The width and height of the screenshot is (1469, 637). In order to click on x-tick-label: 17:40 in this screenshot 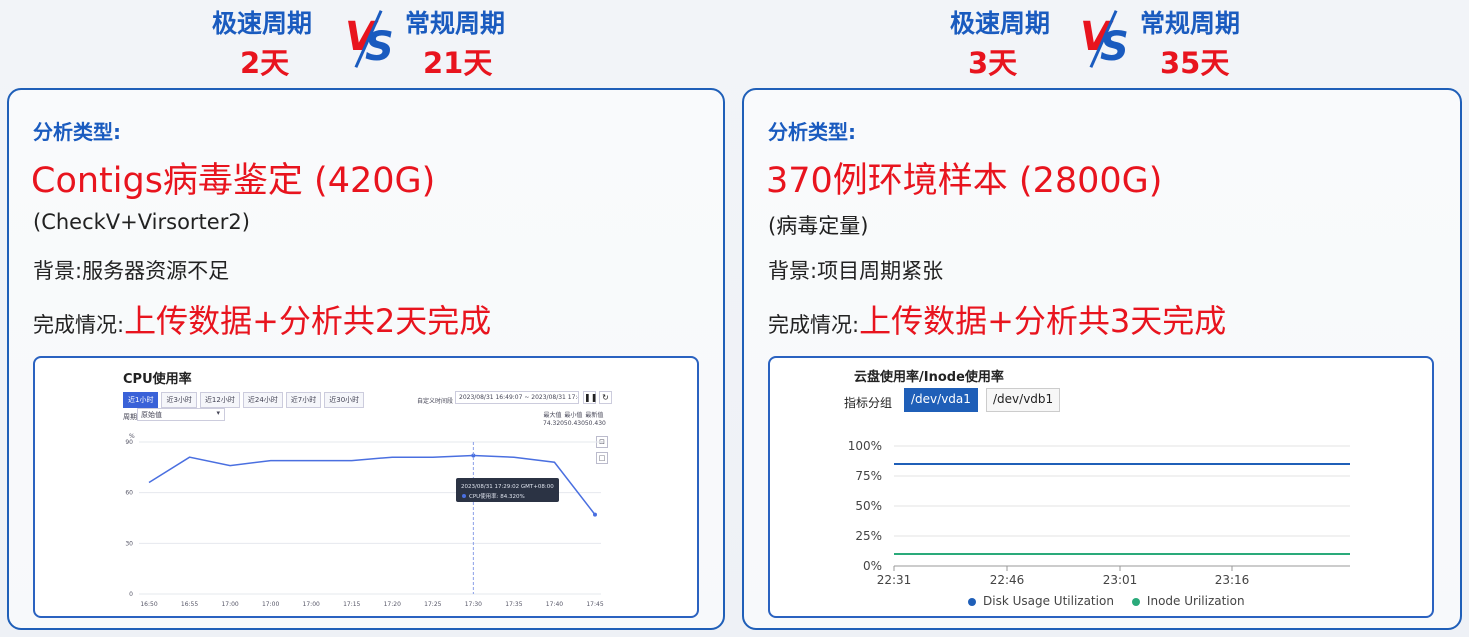, I will do `click(554, 604)`.